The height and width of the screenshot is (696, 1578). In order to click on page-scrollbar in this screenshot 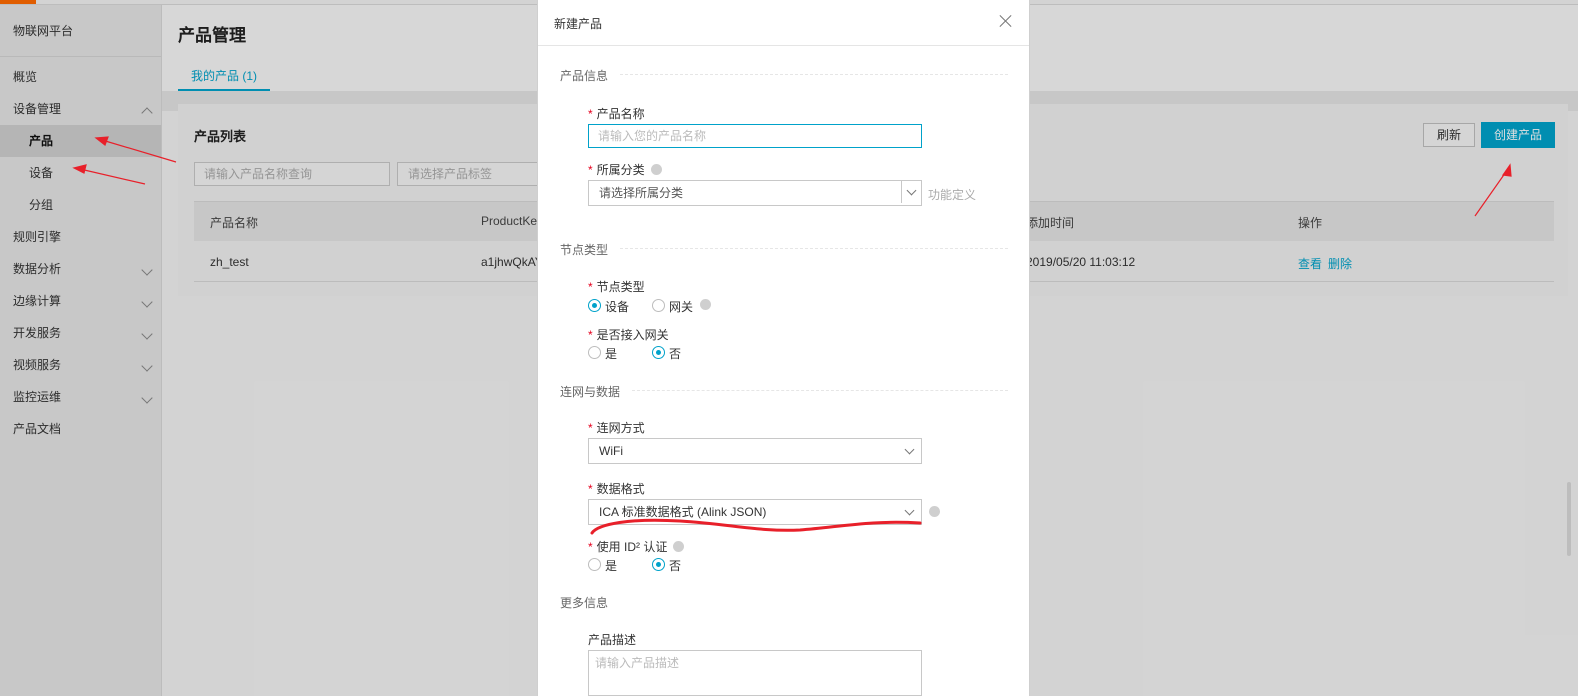, I will do `click(1569, 519)`.